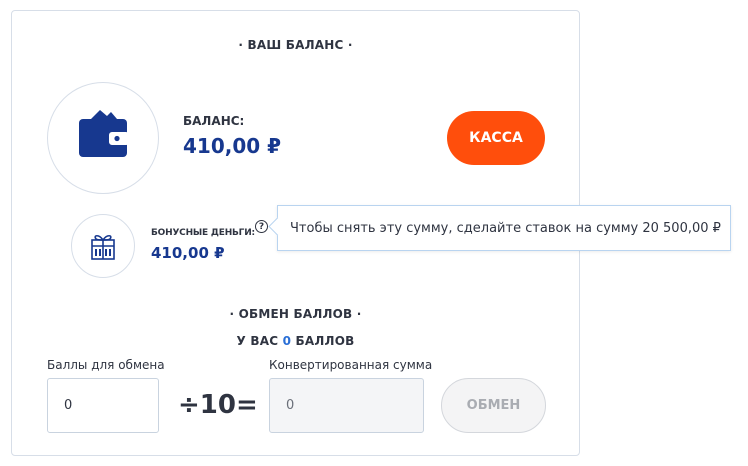  What do you see at coordinates (295, 45) in the screenshot?
I see `balance-section-title: · ВАШ БАЛАНС ·` at bounding box center [295, 45].